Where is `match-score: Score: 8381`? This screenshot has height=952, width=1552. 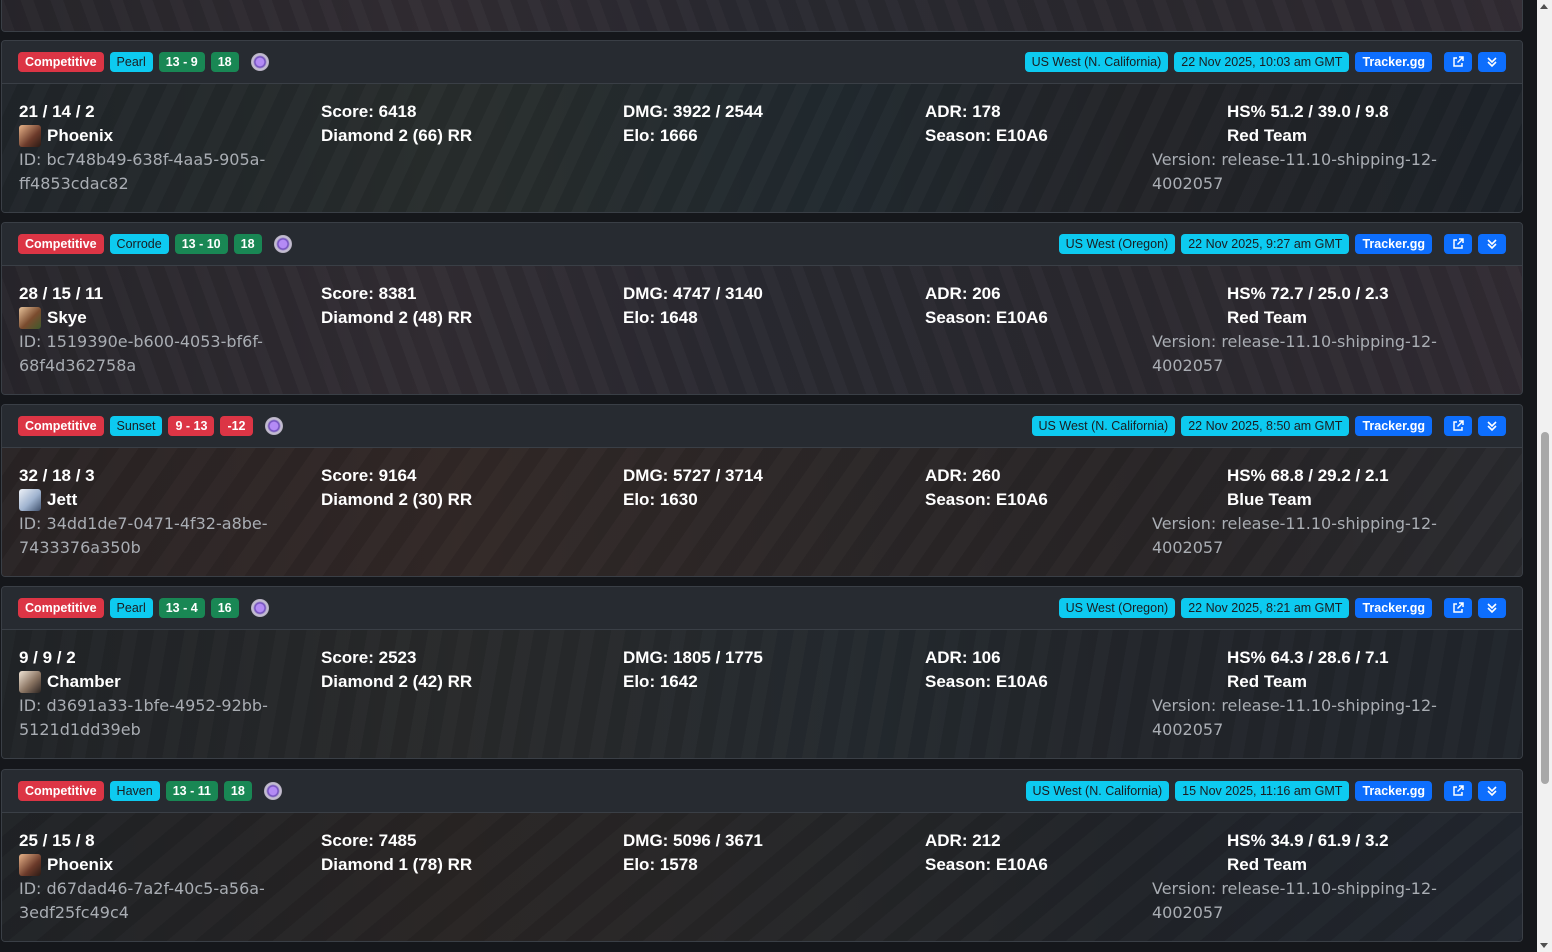 match-score: Score: 8381 is located at coordinates (369, 293).